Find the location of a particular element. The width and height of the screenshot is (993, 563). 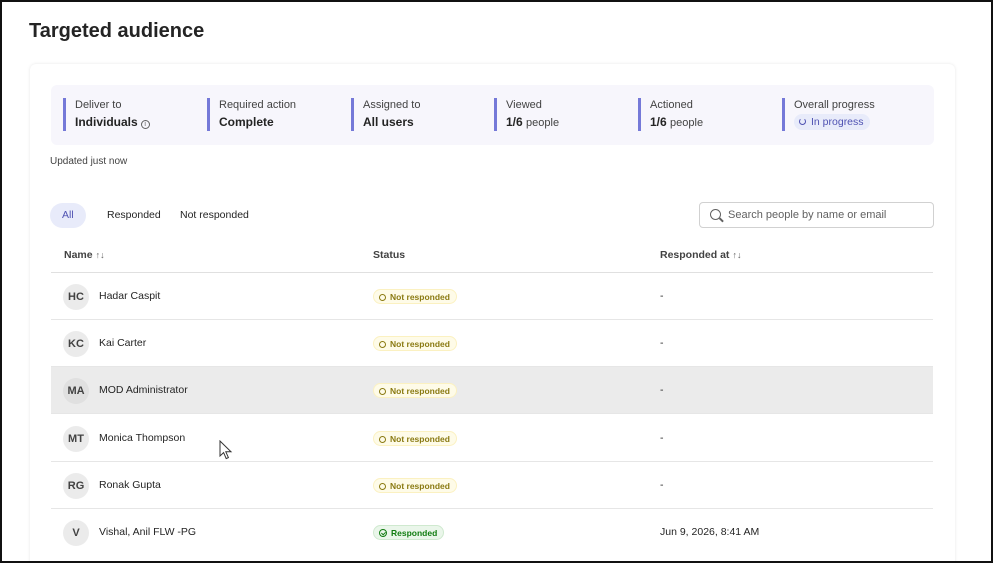

search-input is located at coordinates (828, 215).